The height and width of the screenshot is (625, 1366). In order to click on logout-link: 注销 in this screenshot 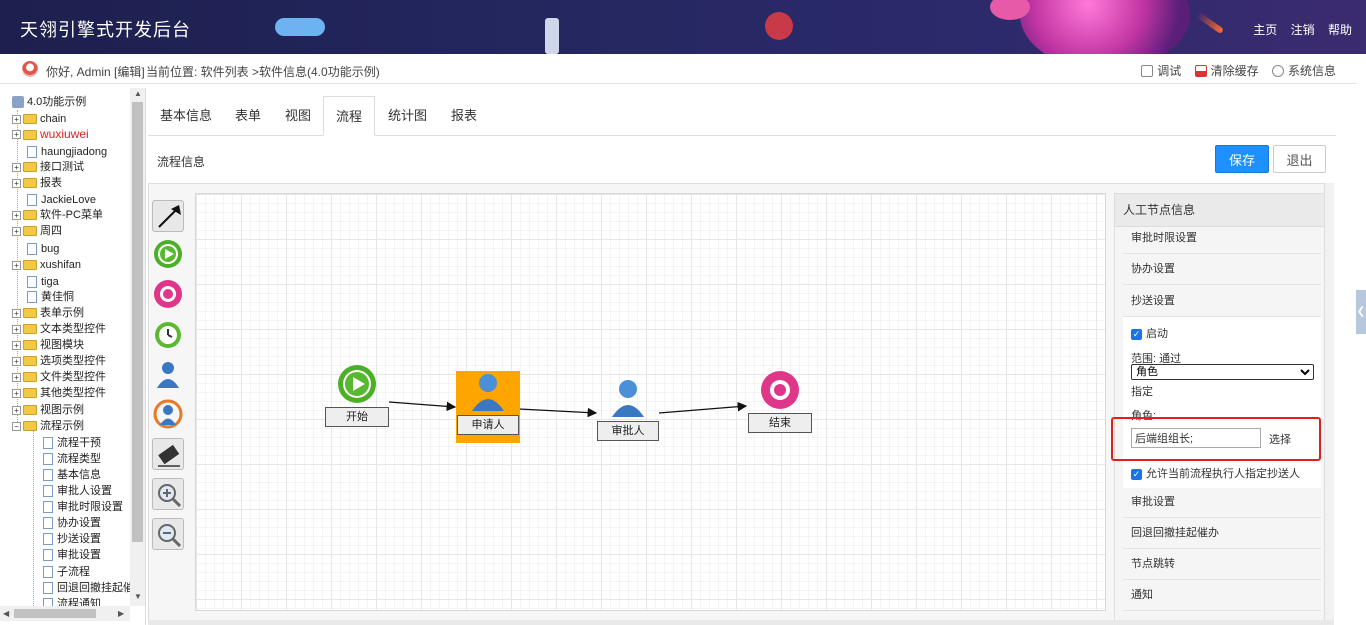, I will do `click(1303, 30)`.